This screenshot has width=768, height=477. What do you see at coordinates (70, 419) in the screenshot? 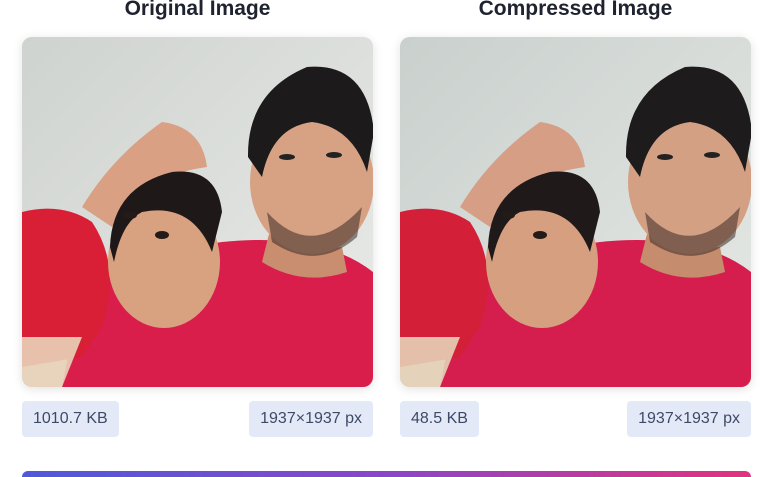
I see `original-file-size-badge: 1010.7 KB` at bounding box center [70, 419].